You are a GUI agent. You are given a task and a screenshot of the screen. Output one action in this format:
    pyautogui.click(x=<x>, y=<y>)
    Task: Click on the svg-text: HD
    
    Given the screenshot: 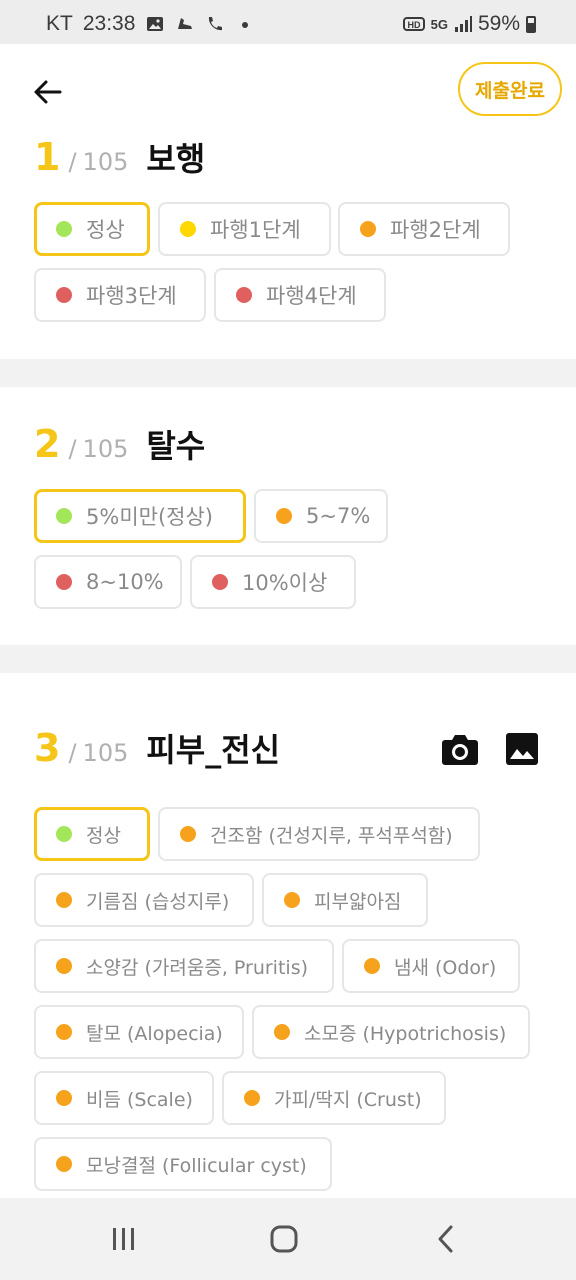 What is the action you would take?
    pyautogui.click(x=413, y=25)
    